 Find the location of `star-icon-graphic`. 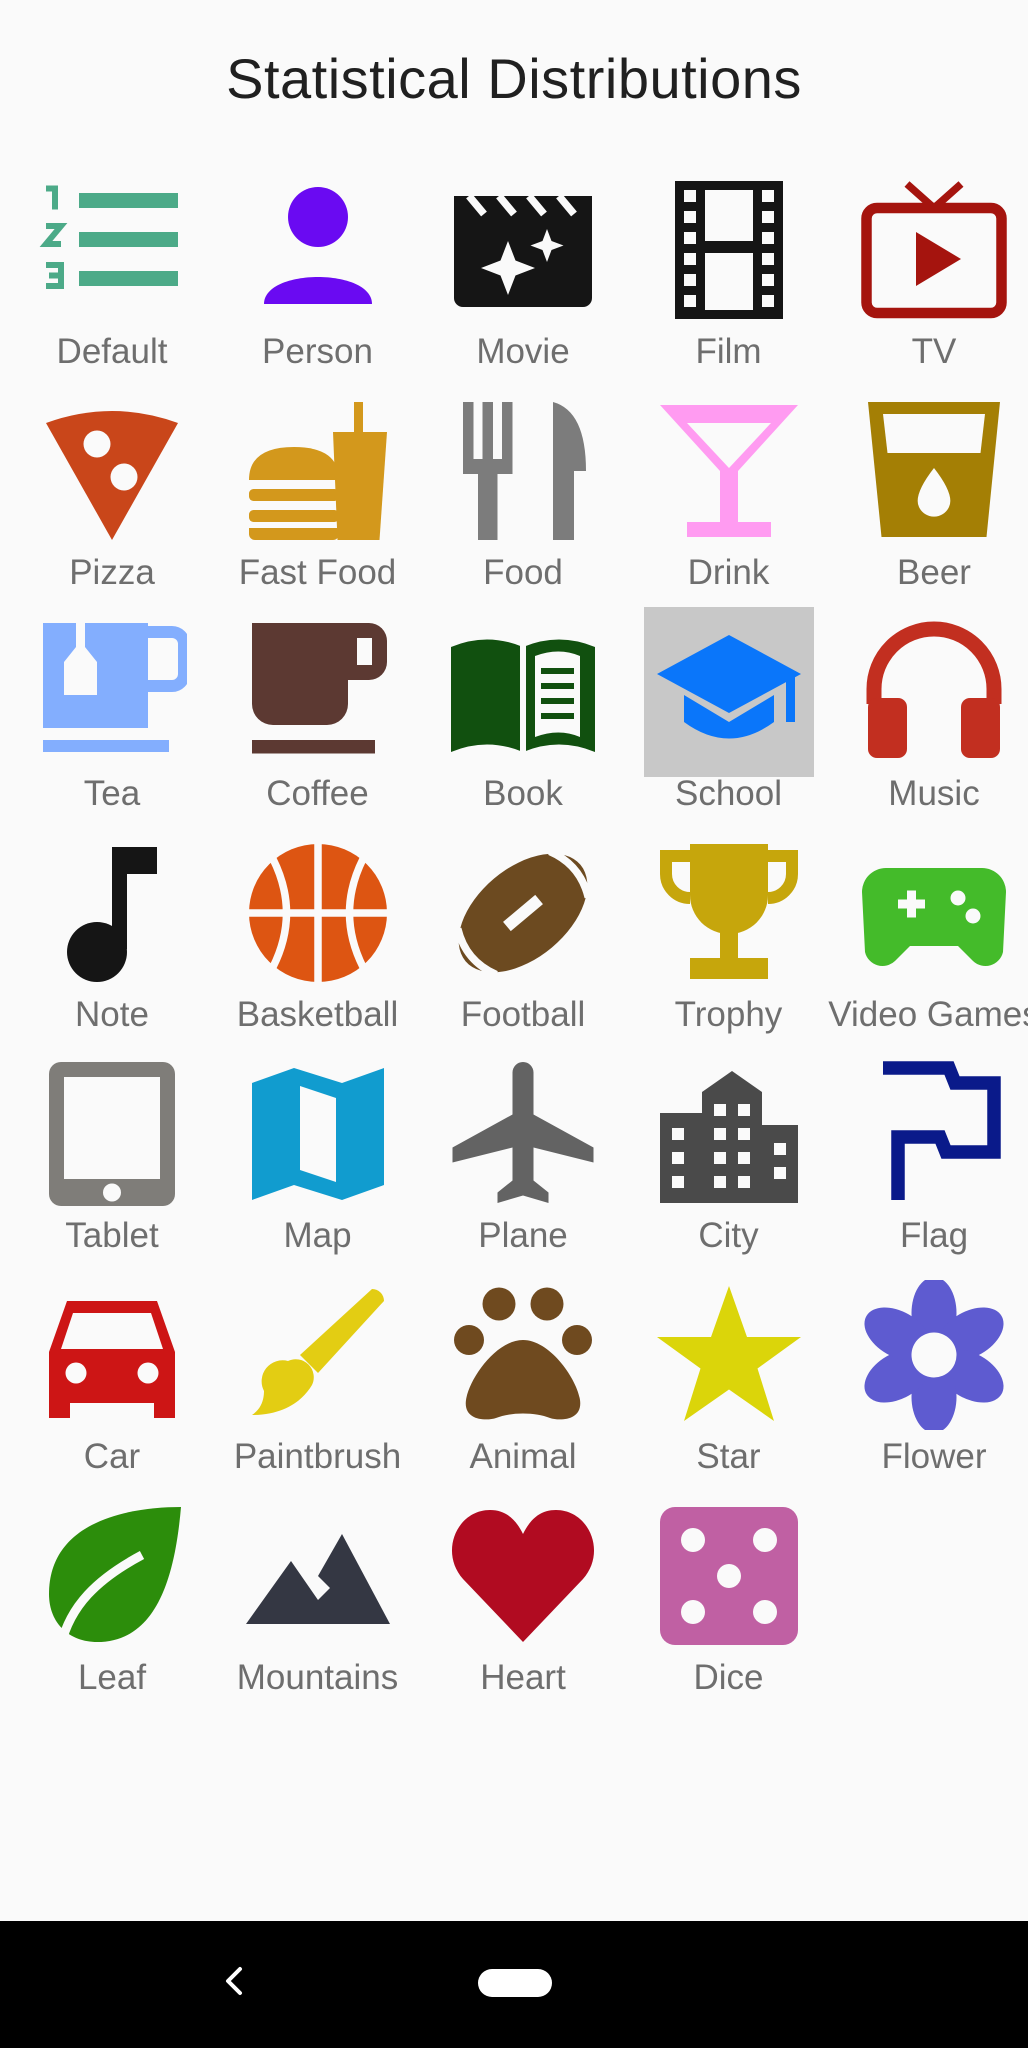

star-icon-graphic is located at coordinates (728, 1353).